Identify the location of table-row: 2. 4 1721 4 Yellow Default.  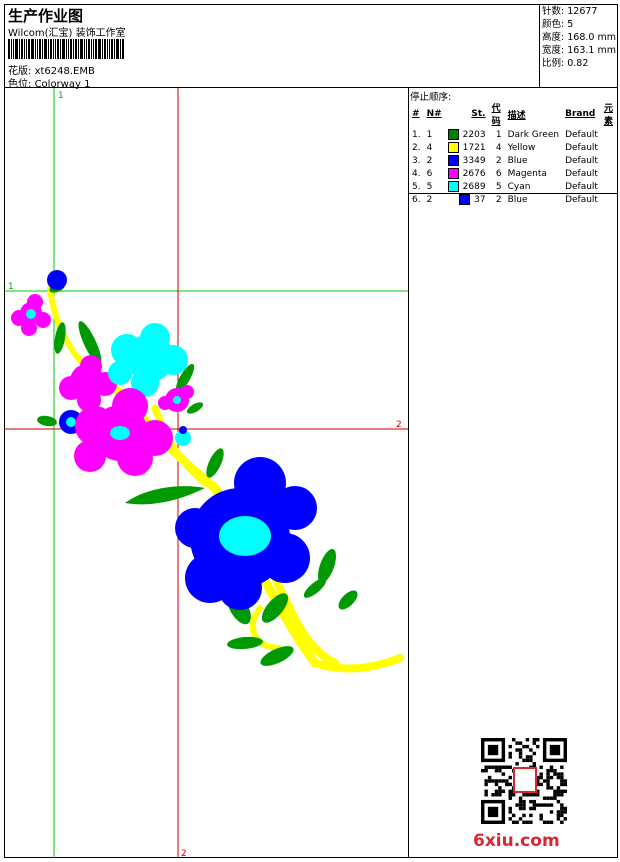
(513, 147).